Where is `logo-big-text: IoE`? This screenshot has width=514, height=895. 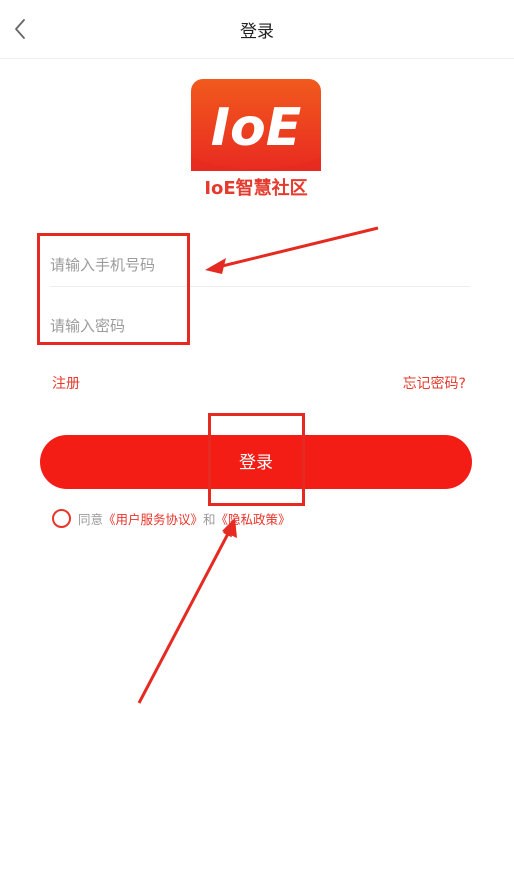 logo-big-text: IoE is located at coordinates (256, 128).